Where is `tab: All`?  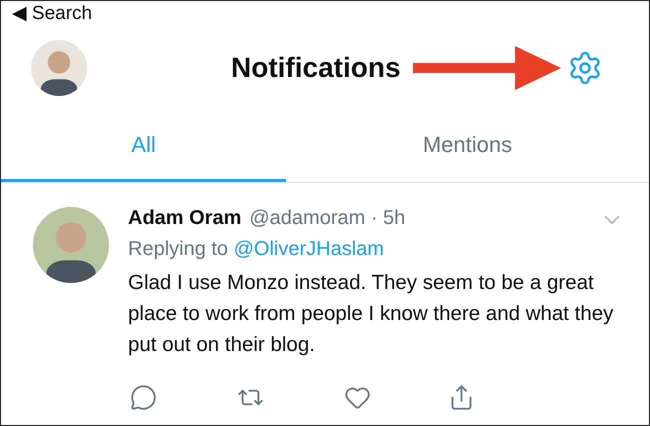 tab: All is located at coordinates (143, 146).